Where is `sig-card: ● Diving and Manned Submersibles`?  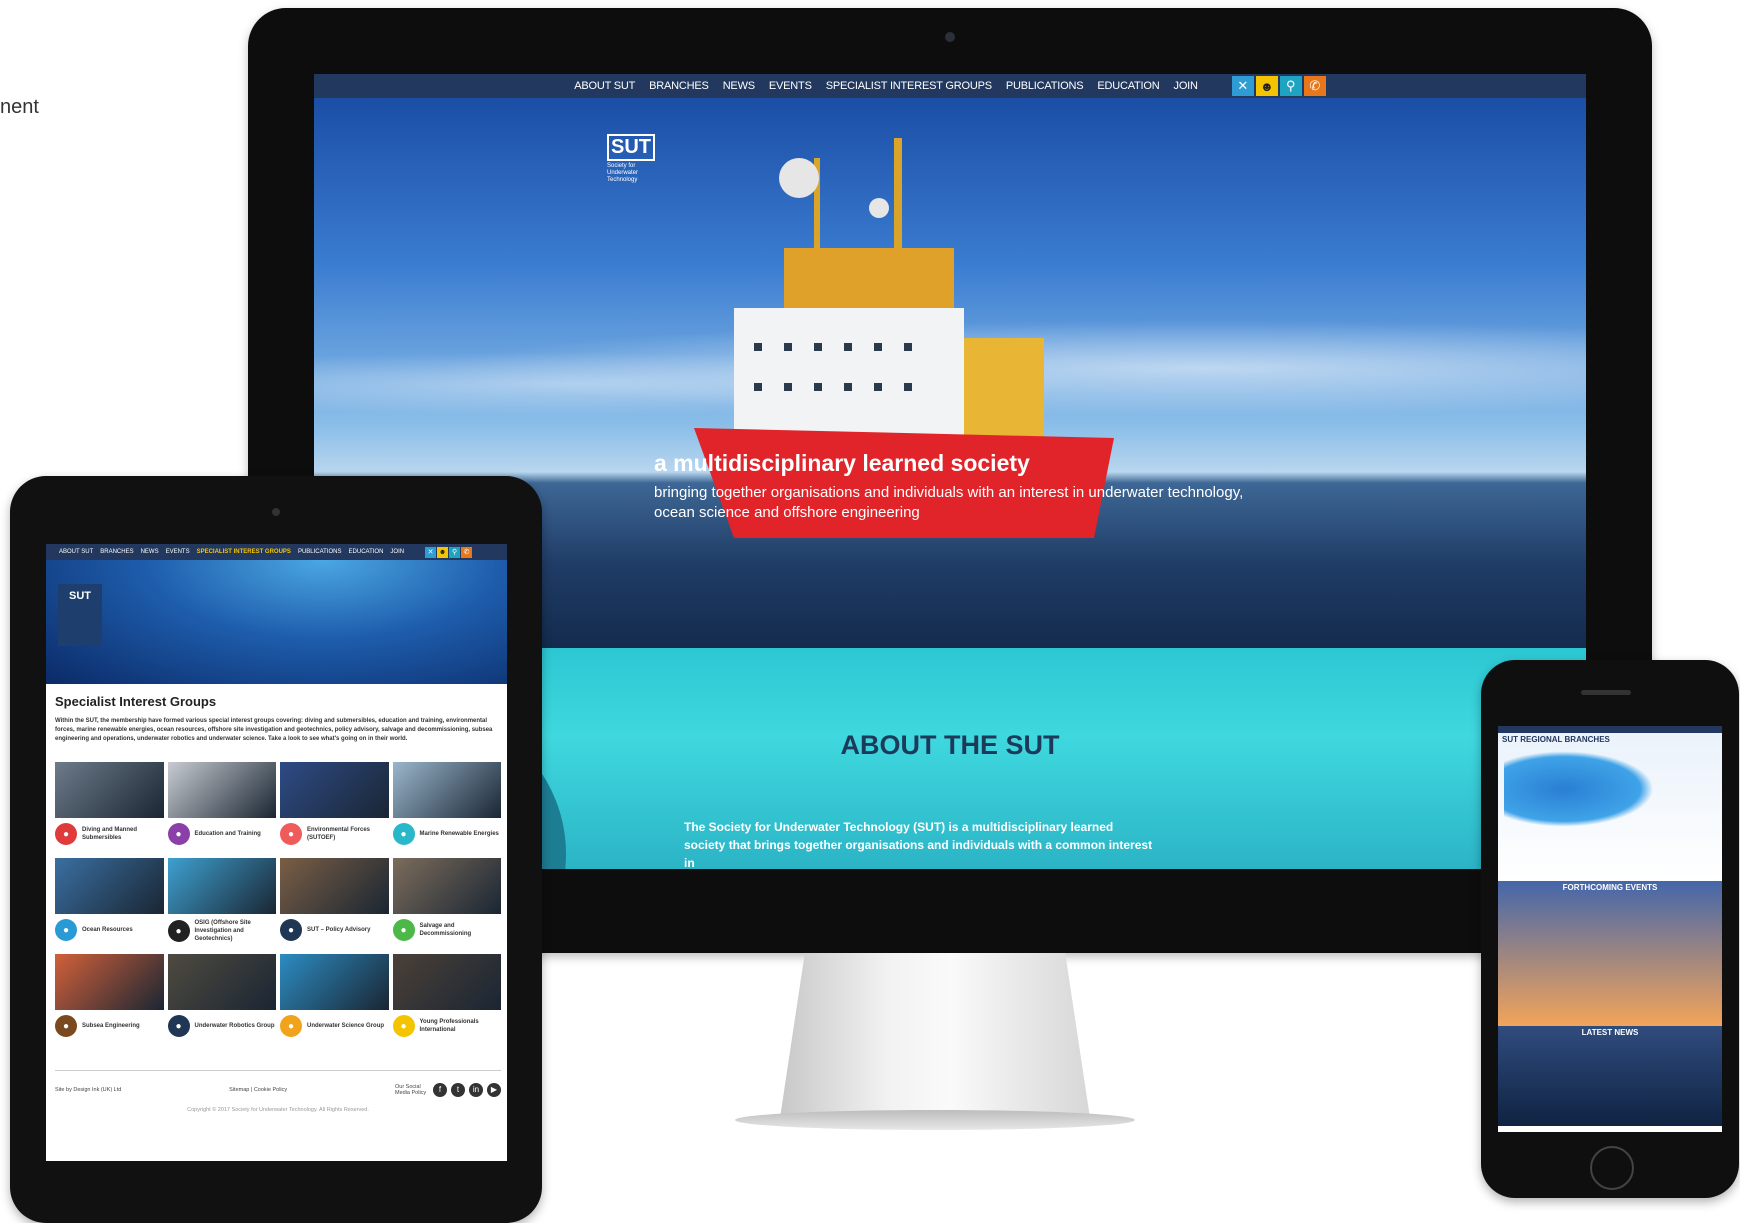
sig-card: ● Diving and Manned Submersibles is located at coordinates (109, 808).